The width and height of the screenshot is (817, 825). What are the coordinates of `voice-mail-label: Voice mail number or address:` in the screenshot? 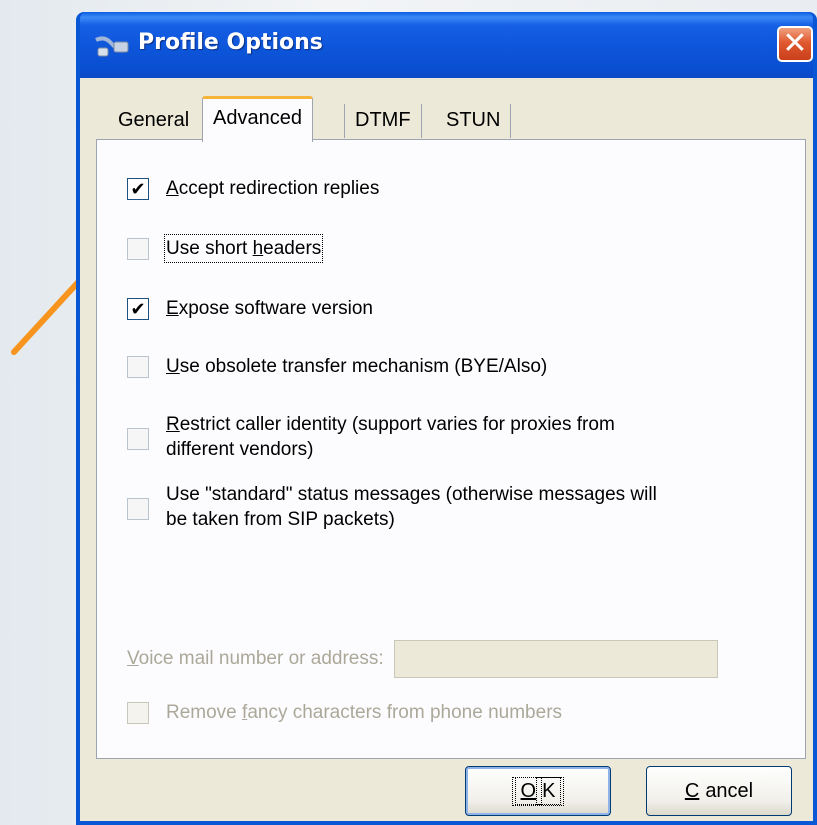 It's located at (255, 658).